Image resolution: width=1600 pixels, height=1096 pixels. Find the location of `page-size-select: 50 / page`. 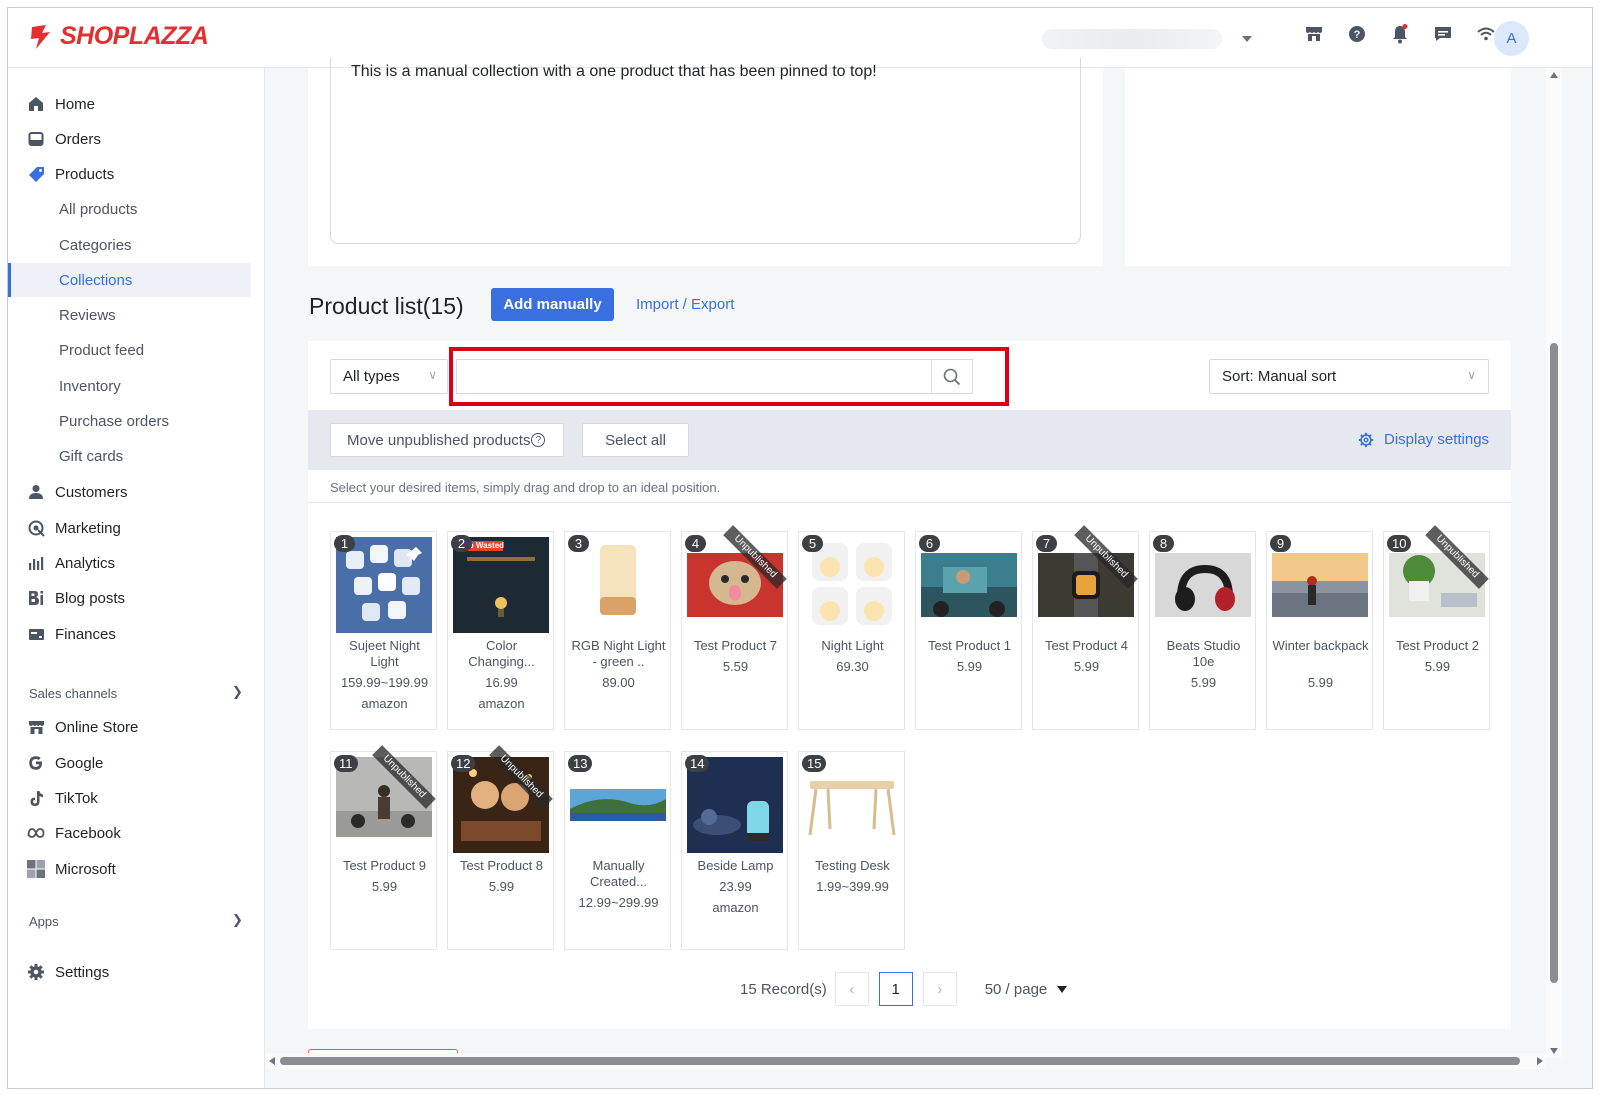

page-size-select: 50 / page is located at coordinates (1026, 989).